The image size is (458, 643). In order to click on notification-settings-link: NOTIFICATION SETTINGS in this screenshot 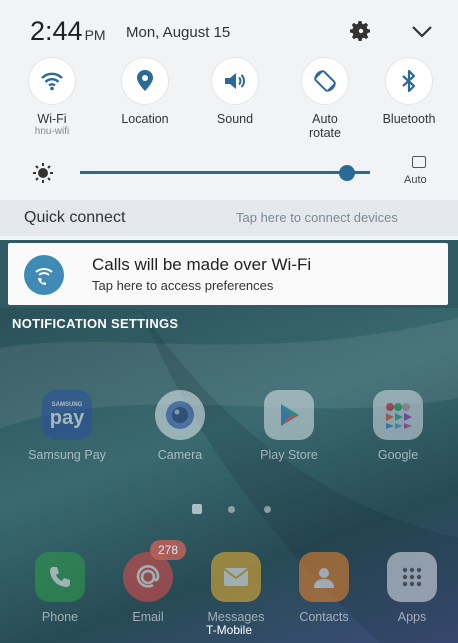, I will do `click(95, 323)`.